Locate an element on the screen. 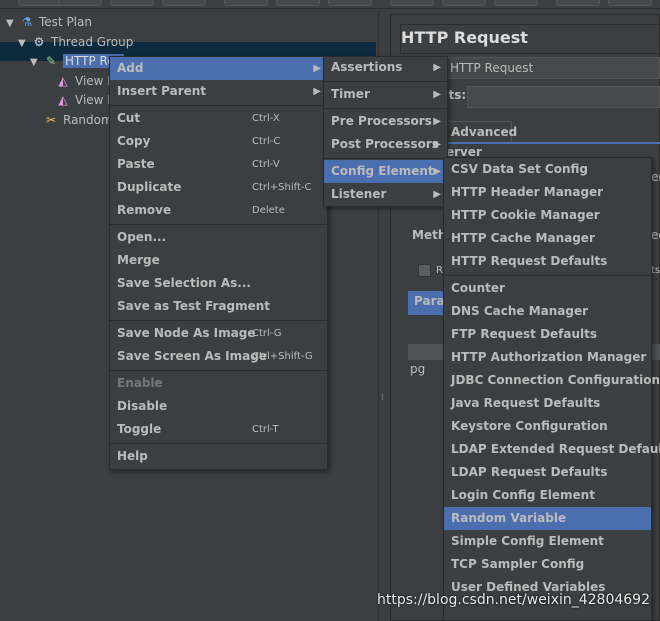  menu-item-label: HTTP Cookie Manager is located at coordinates (525, 215).